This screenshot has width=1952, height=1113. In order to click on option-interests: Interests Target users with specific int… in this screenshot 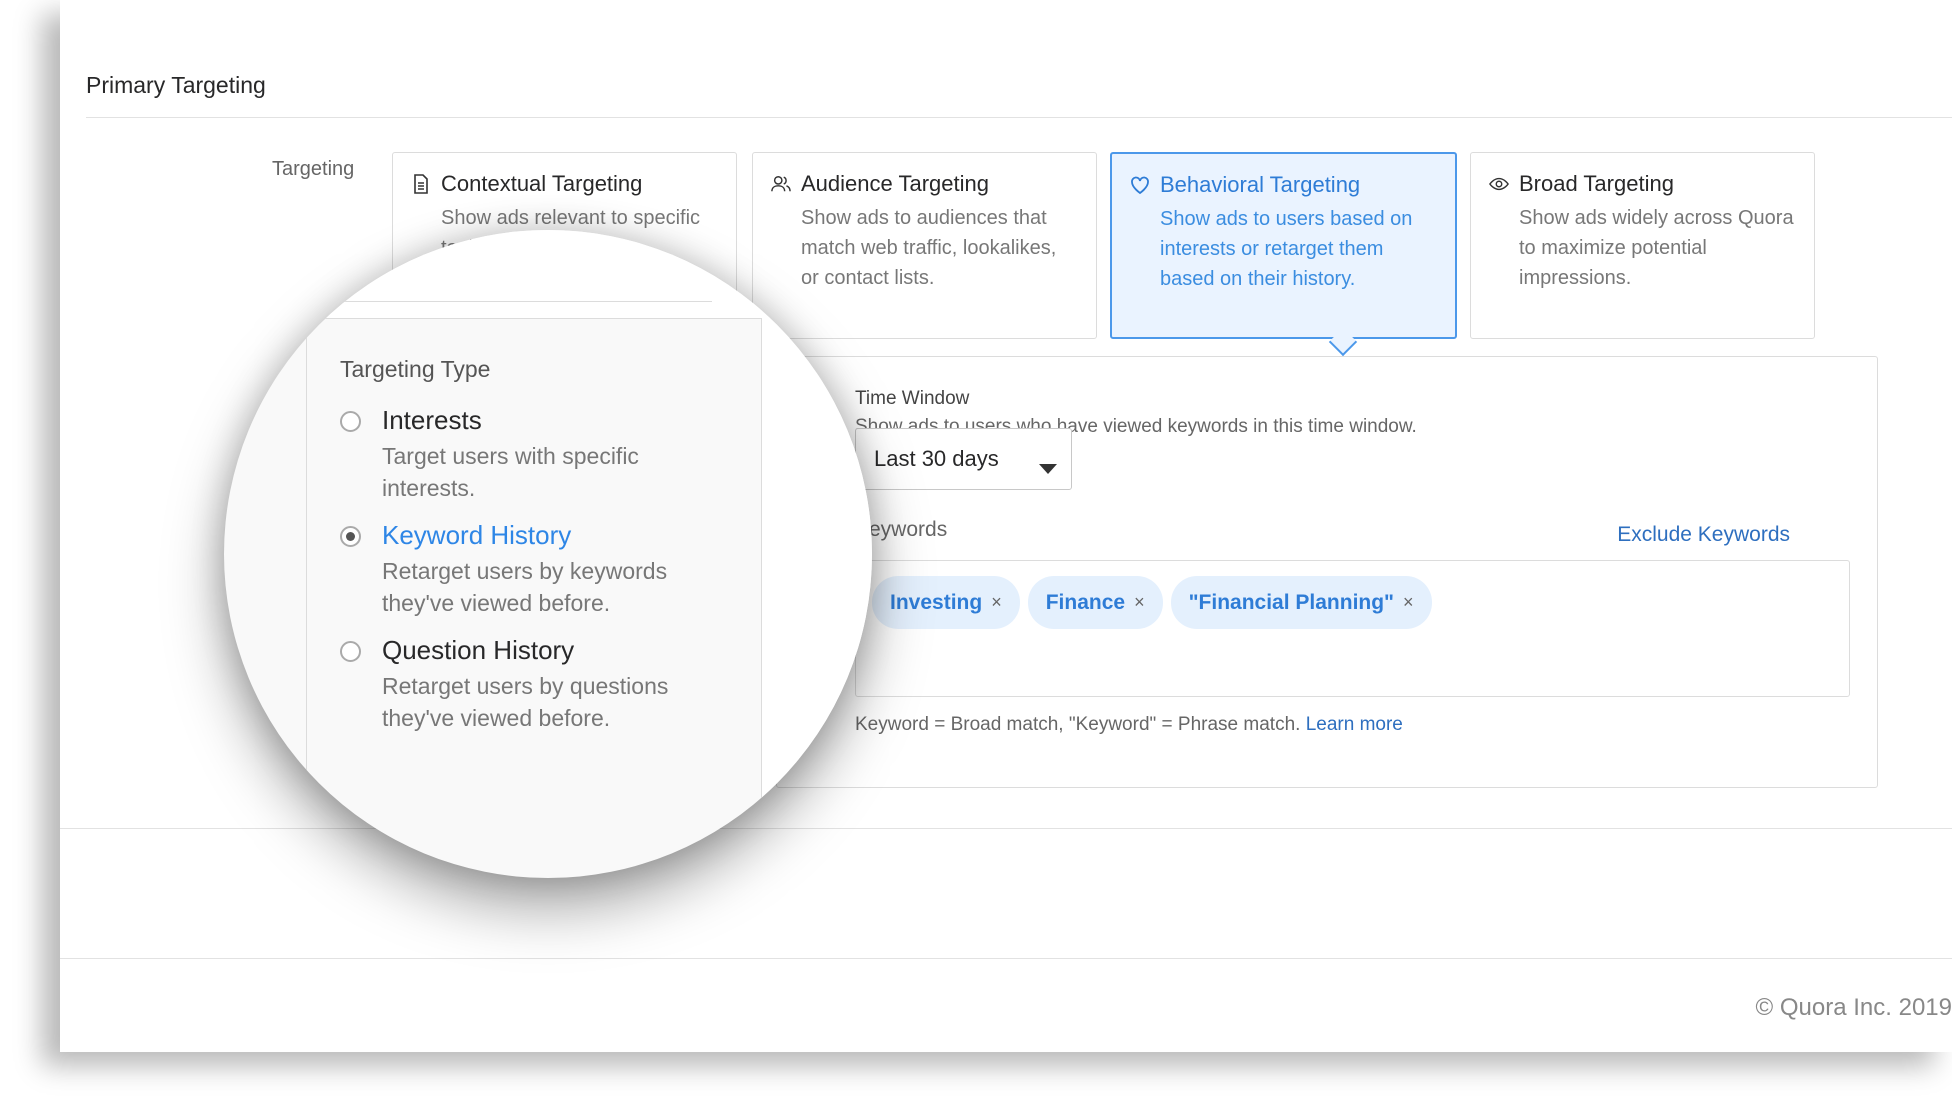, I will do `click(521, 454)`.